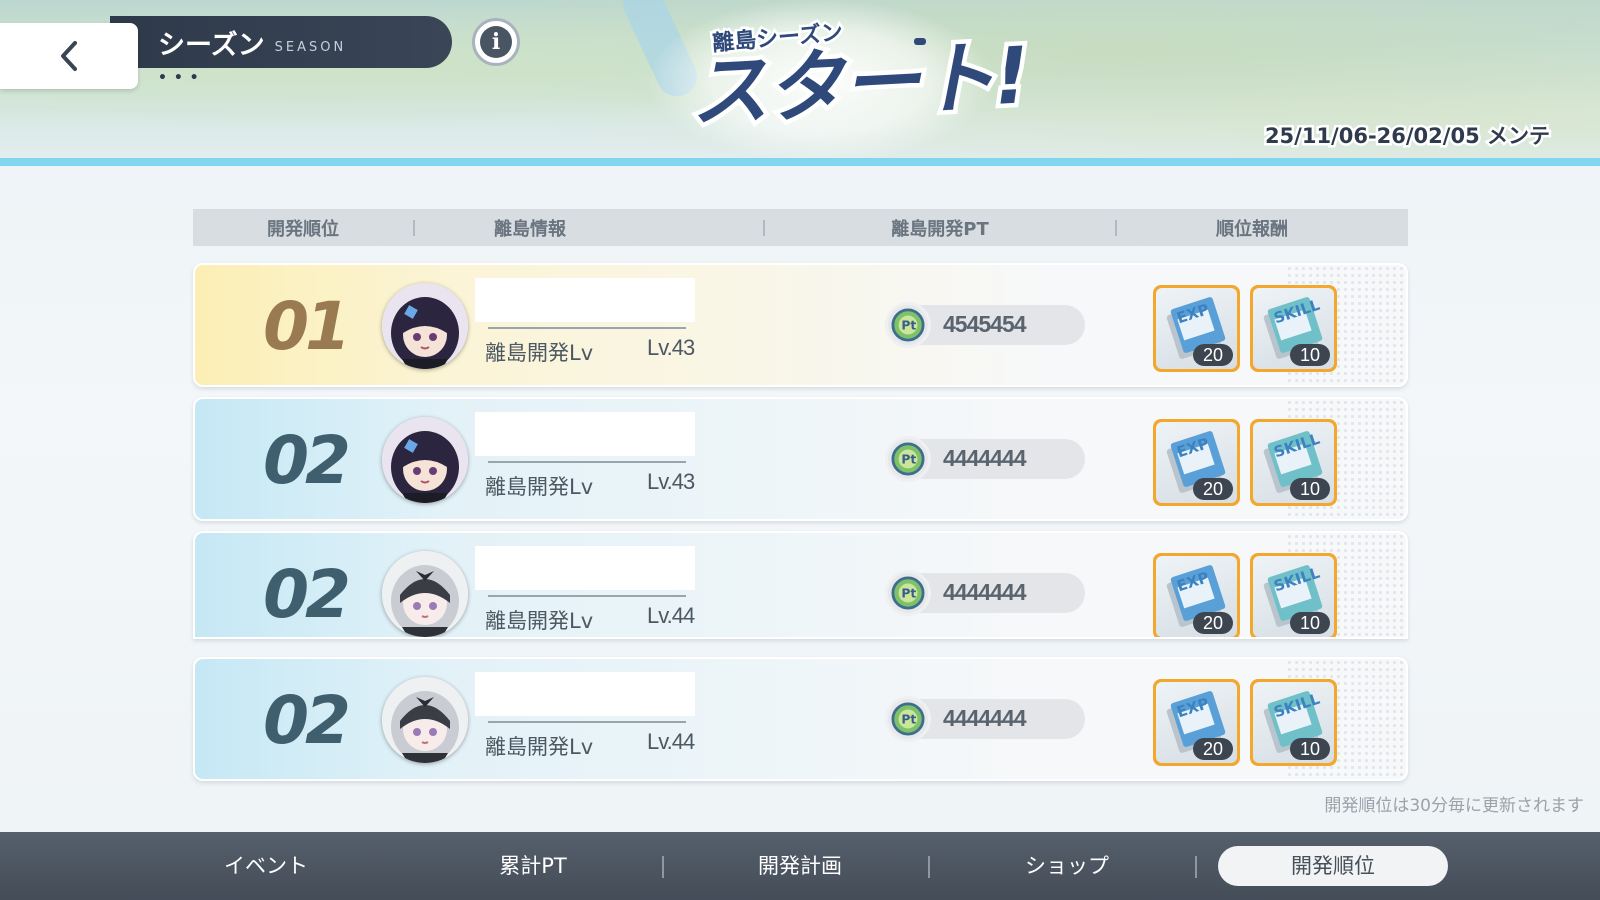  What do you see at coordinates (800, 162) in the screenshot?
I see `banner-accent-line` at bounding box center [800, 162].